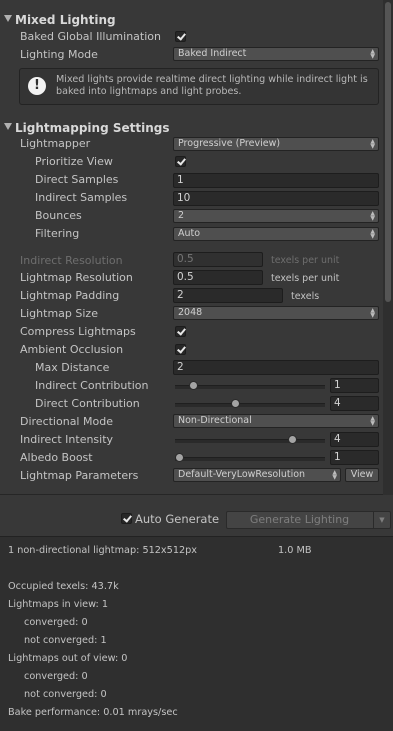 This screenshot has width=393, height=731. Describe the element at coordinates (67, 439) in the screenshot. I see `indirect-intensity-label: Indirect Intensity` at that location.